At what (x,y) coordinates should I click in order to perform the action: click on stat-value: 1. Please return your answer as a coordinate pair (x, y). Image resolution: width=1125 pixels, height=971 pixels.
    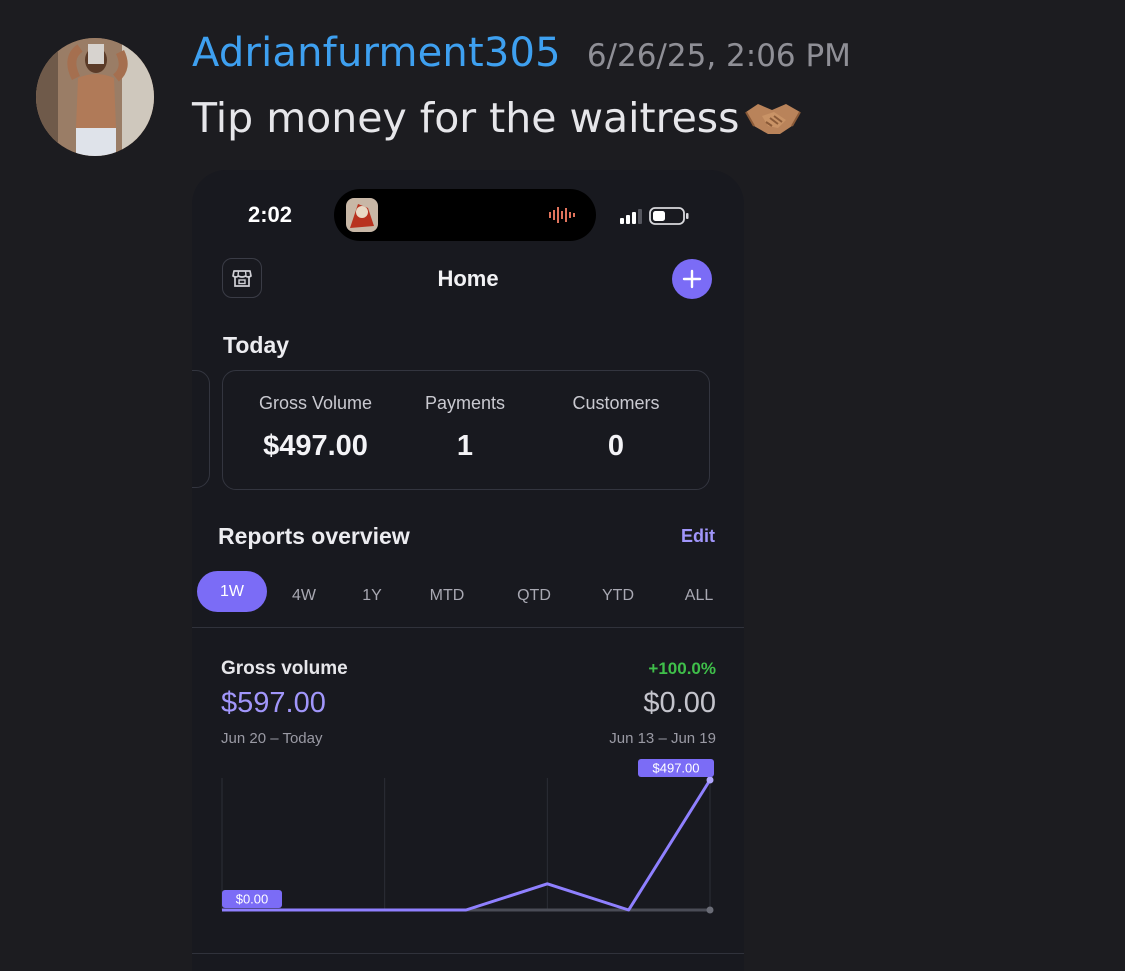
    Looking at the image, I should click on (465, 446).